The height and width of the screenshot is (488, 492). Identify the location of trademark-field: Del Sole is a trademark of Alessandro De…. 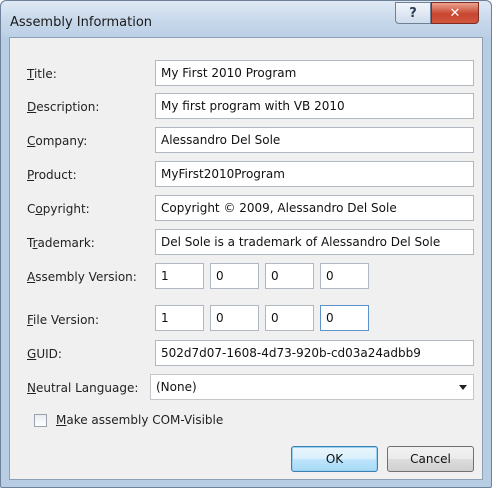
(314, 242).